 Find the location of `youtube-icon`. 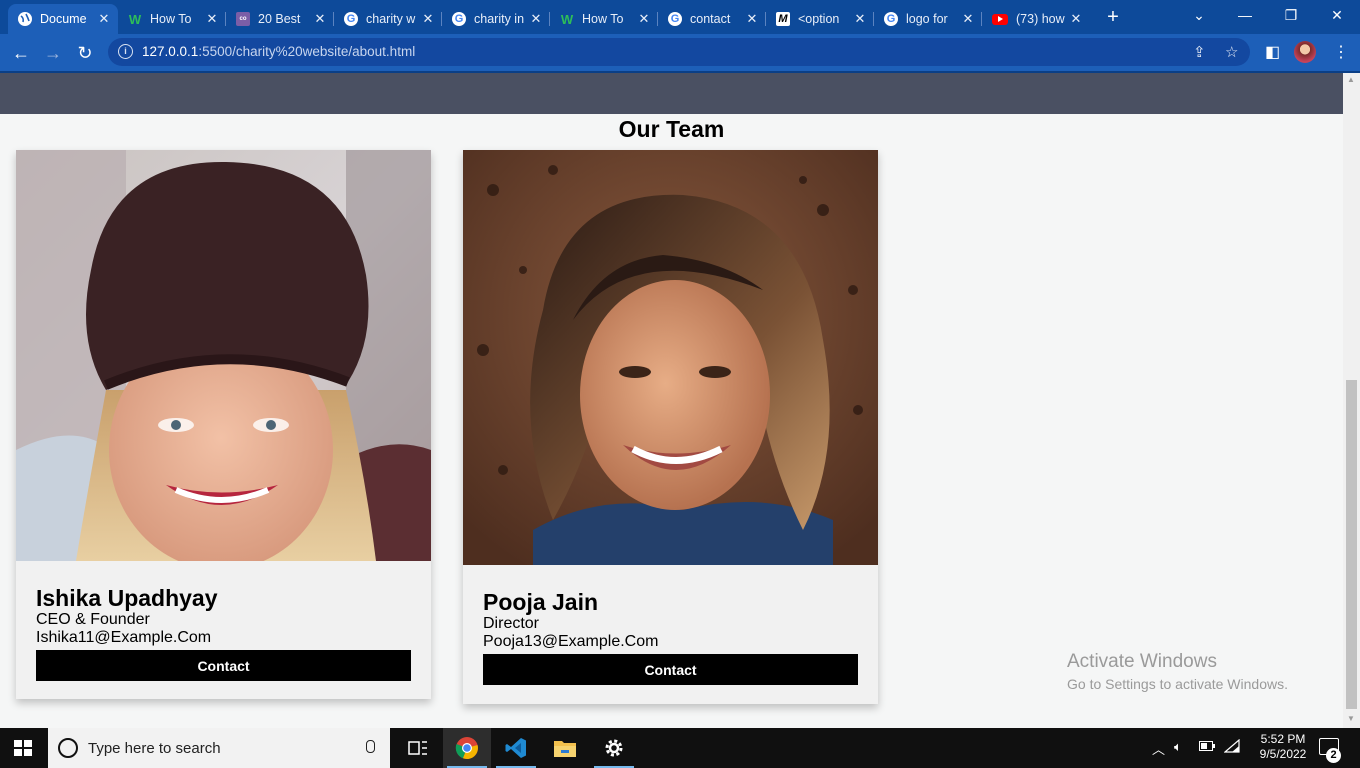

youtube-icon is located at coordinates (1000, 19).